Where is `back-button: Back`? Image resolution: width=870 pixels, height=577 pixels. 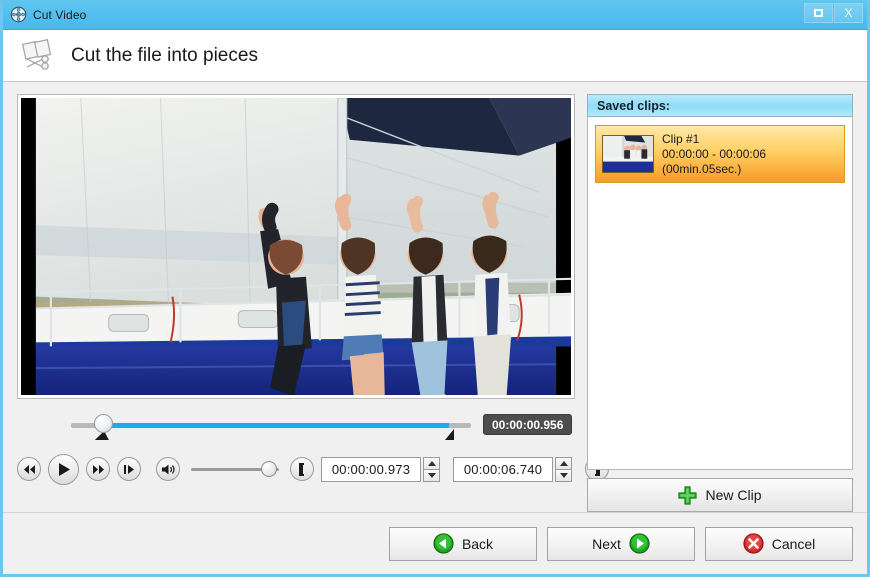 back-button: Back is located at coordinates (463, 543).